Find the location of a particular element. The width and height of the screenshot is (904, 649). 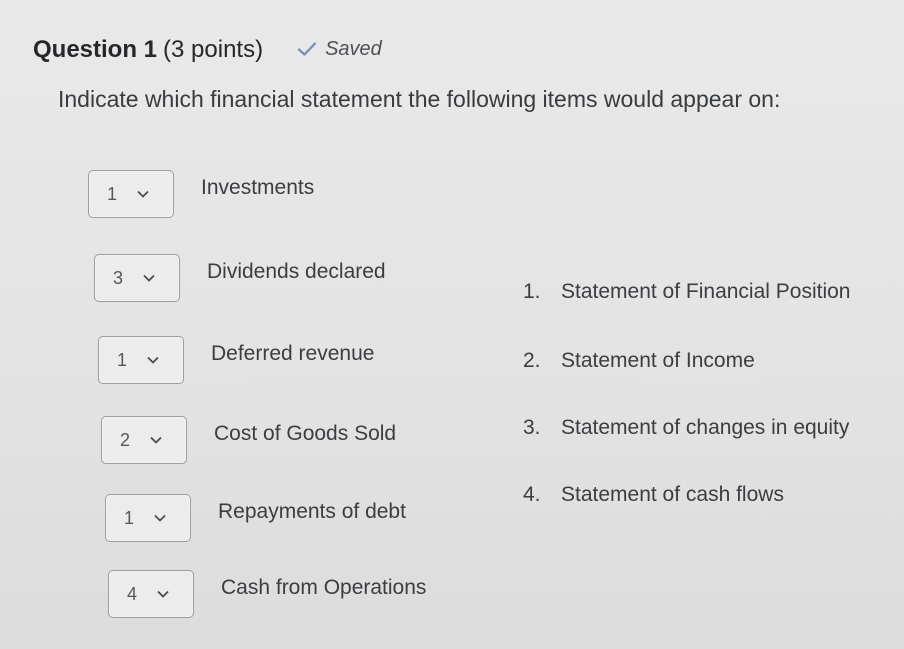

match-item-row: 2 Cost of Goods Sold is located at coordinates (248, 440).